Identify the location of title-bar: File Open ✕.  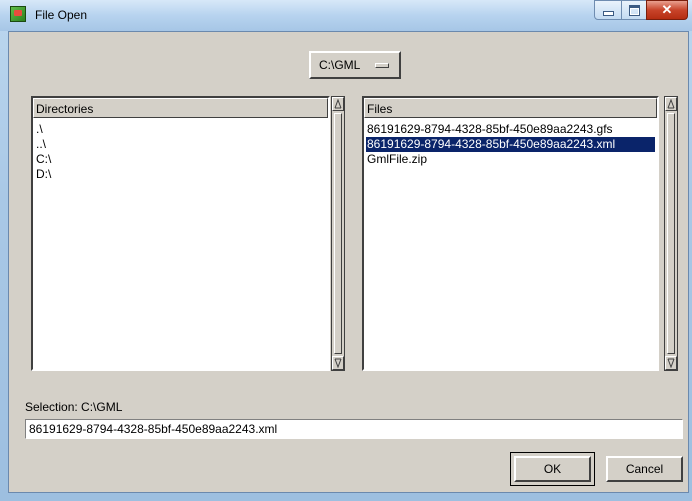
(346, 15).